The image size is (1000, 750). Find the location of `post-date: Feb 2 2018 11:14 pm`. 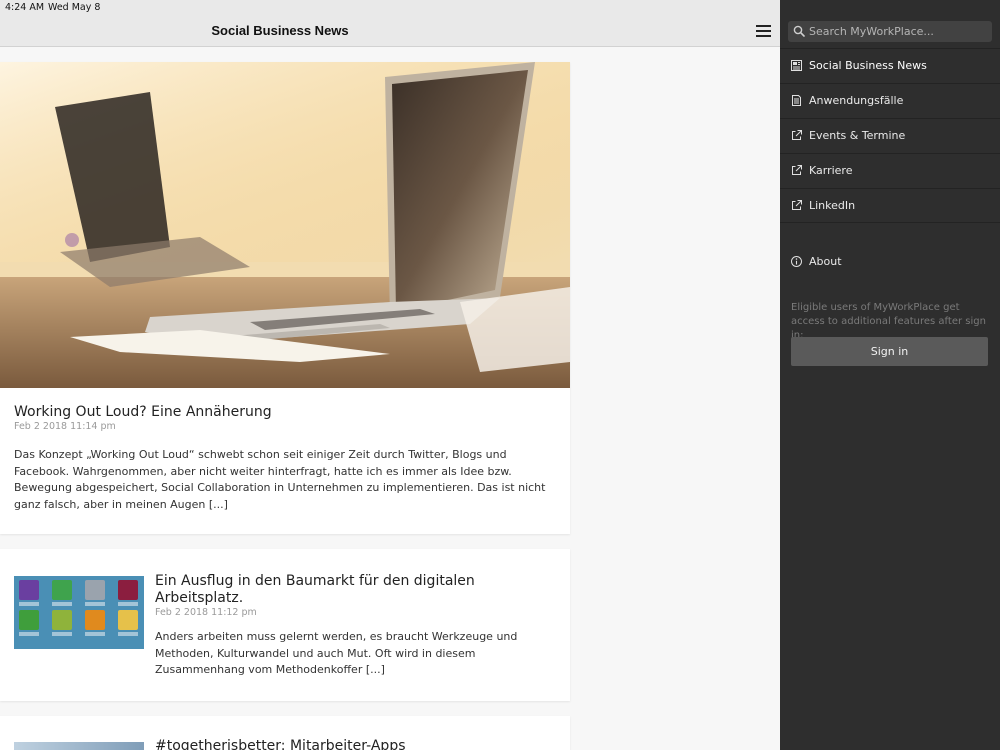

post-date: Feb 2 2018 11:14 pm is located at coordinates (65, 426).